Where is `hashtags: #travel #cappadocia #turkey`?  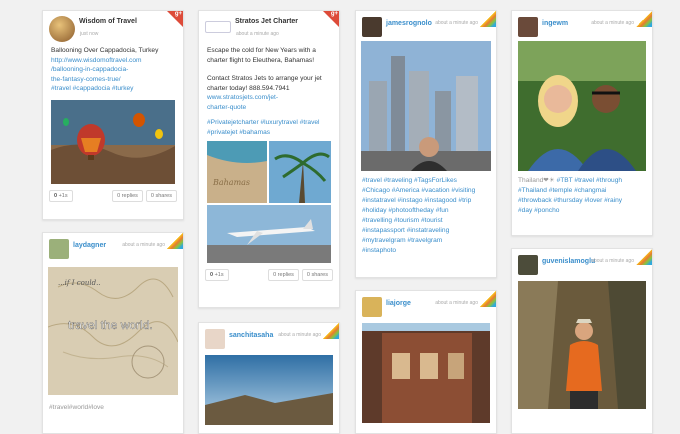 hashtags: #travel #cappadocia #turkey is located at coordinates (113, 89).